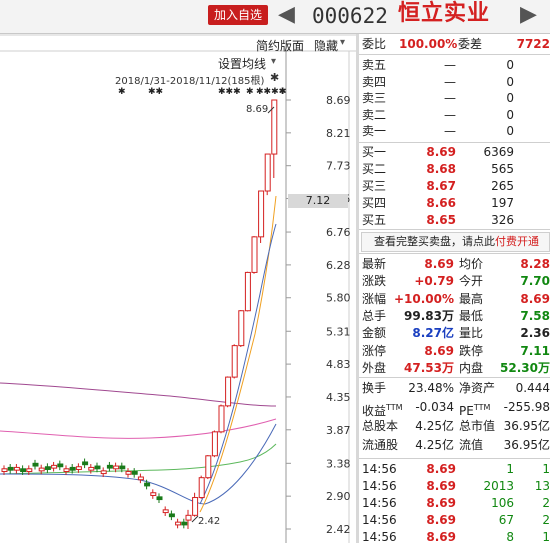 This screenshot has width=550, height=546. What do you see at coordinates (533, 44) in the screenshot?
I see `weicha-value: 7722` at bounding box center [533, 44].